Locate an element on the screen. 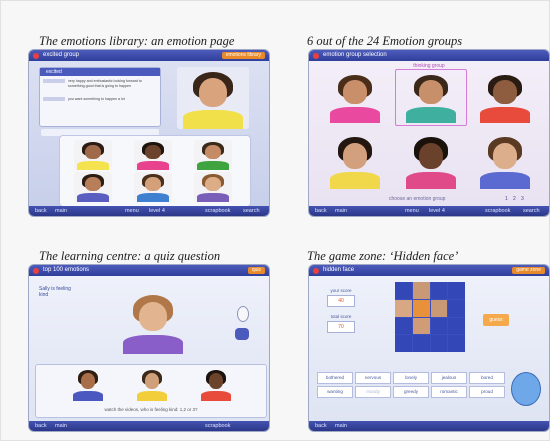 The image size is (550, 441). group-nav-bar: choose an emotion group 1 2 3 is located at coordinates (429, 200).